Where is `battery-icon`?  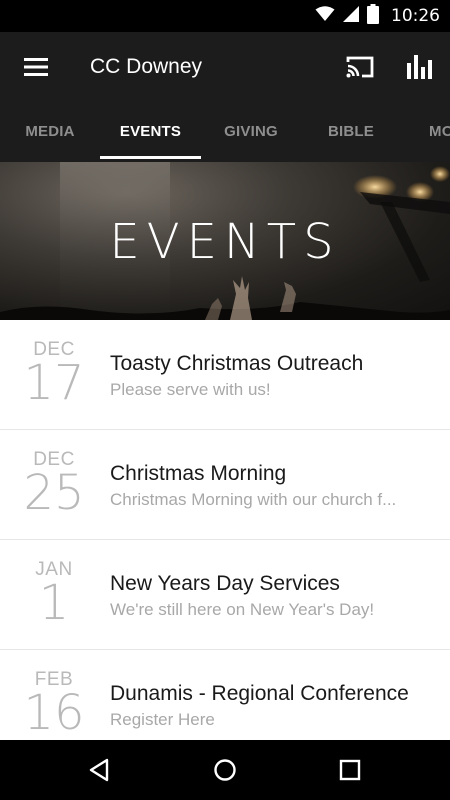 battery-icon is located at coordinates (373, 16).